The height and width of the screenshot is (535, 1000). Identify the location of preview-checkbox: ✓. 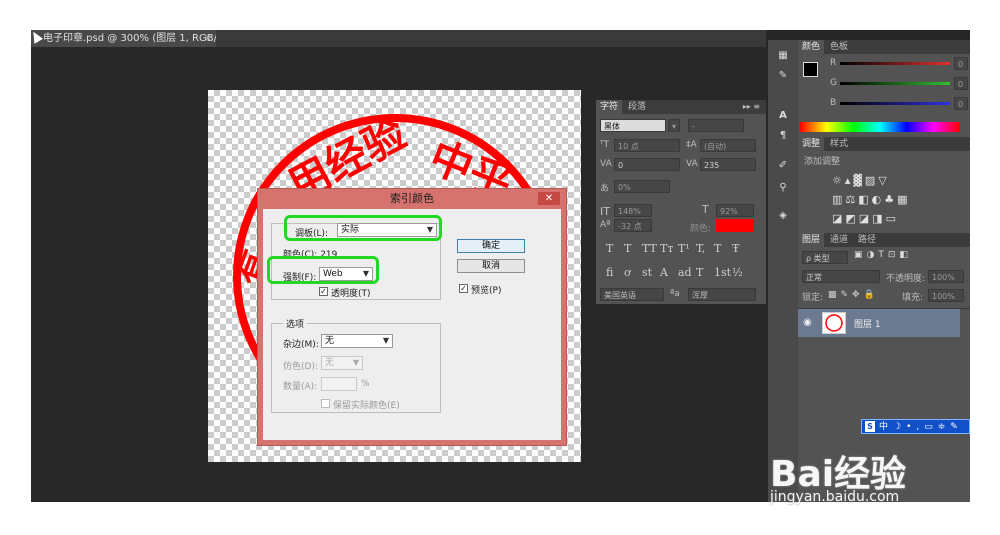
(463, 288).